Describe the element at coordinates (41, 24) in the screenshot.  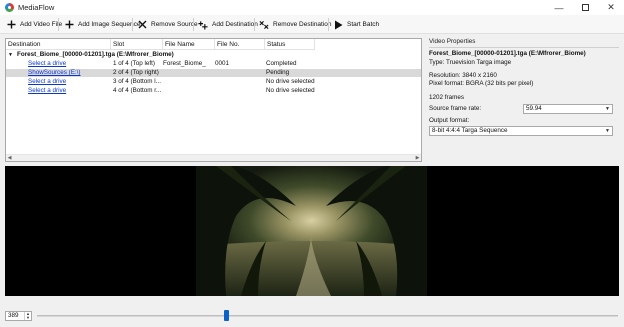
I see `add-video-file-label: Add Video File` at that location.